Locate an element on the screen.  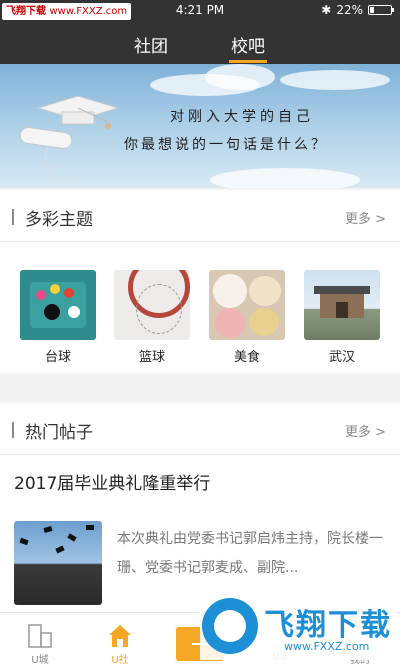
topic-label: 武汉 is located at coordinates (341, 357).